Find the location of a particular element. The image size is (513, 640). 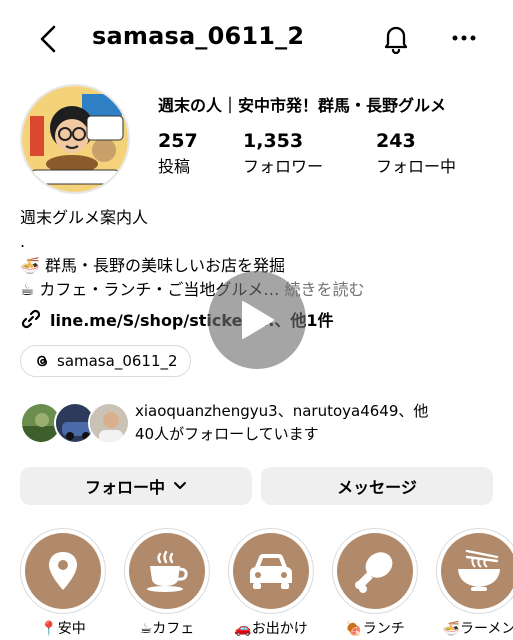

threads-icon is located at coordinates (42, 361).